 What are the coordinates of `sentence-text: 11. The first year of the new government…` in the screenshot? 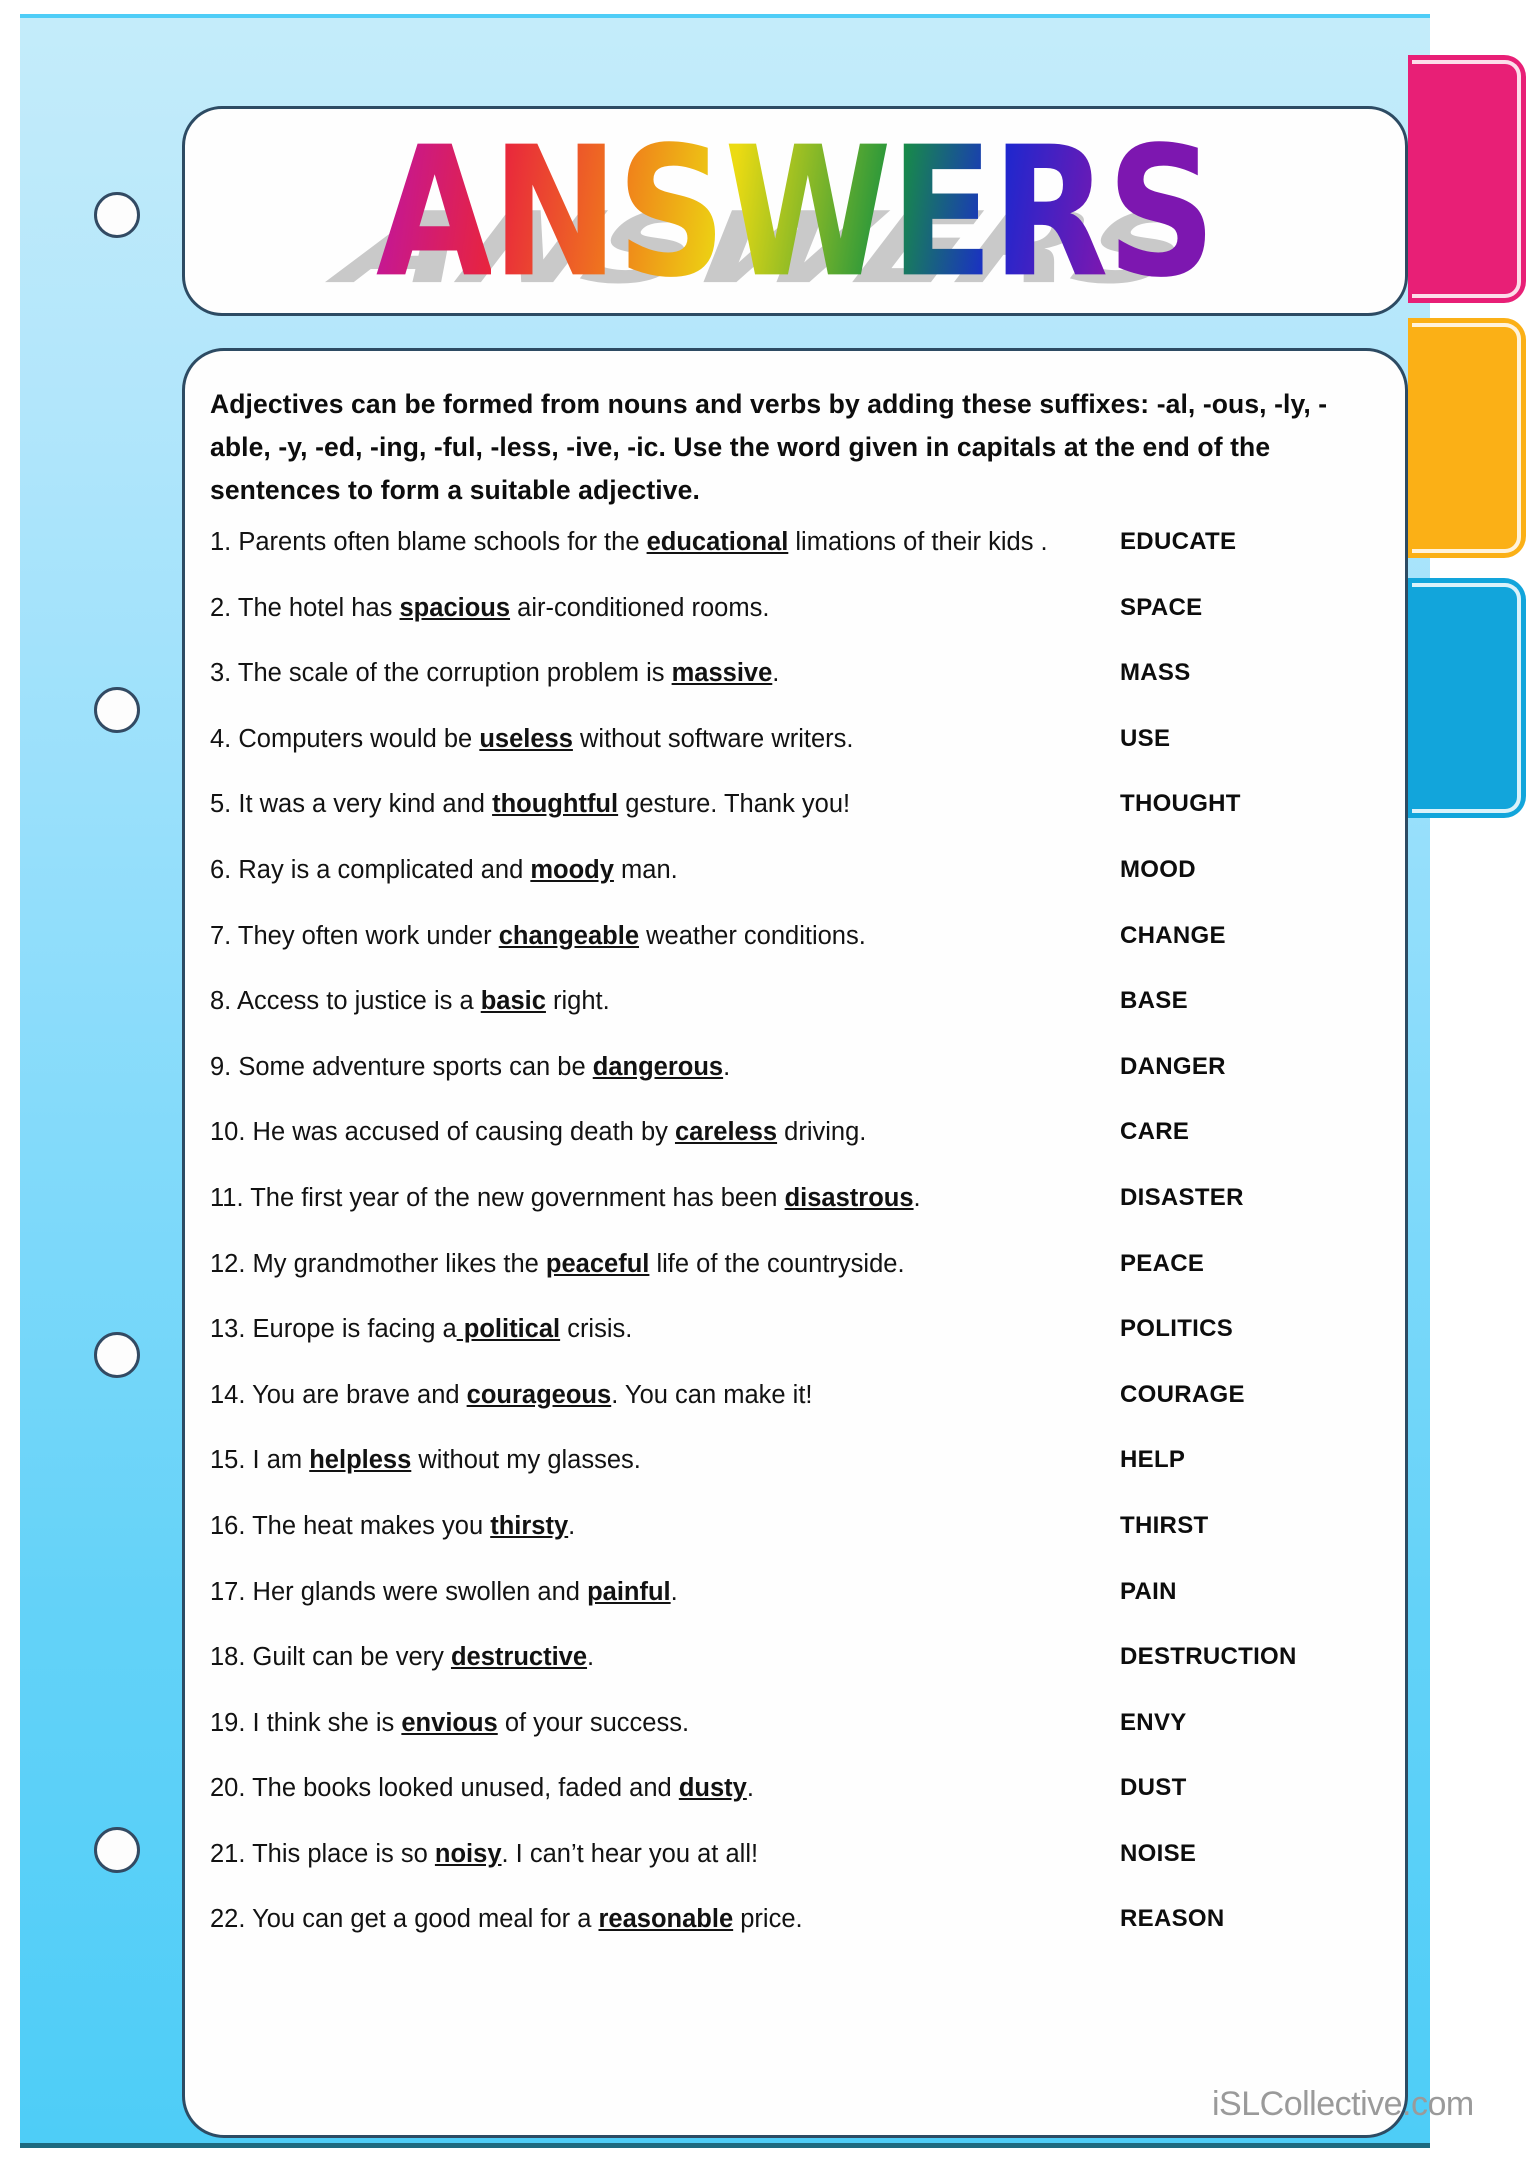 It's located at (565, 1198).